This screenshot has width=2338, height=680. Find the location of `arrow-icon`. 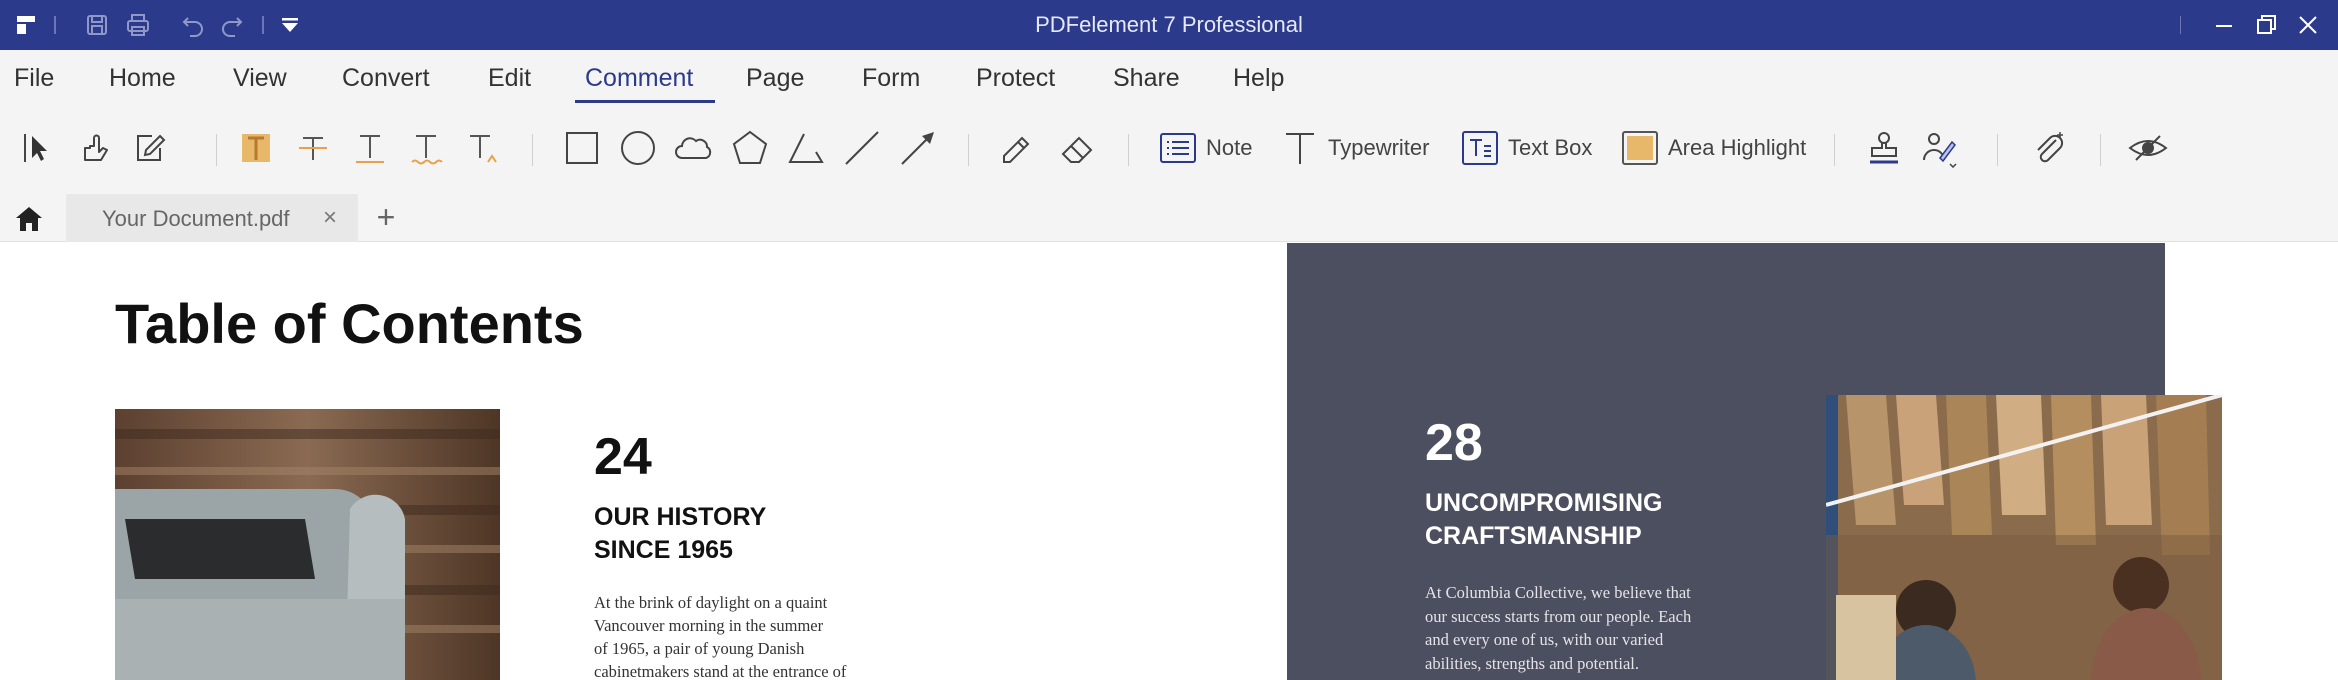

arrow-icon is located at coordinates (917, 148).